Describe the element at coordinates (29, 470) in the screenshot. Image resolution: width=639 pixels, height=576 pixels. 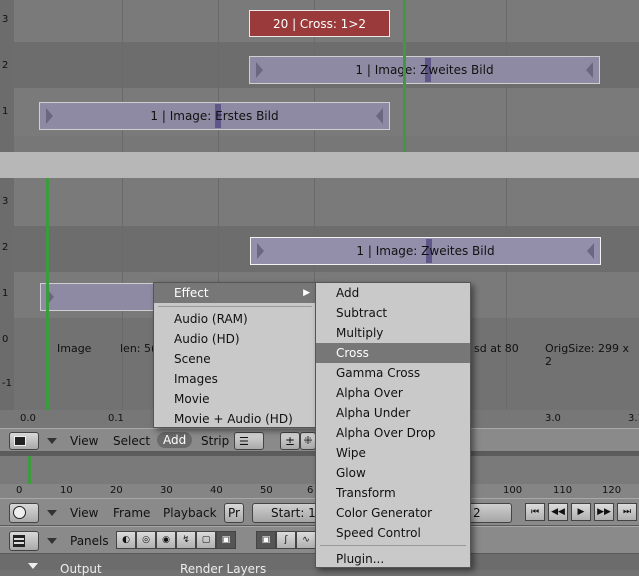
I see `timeline-playhead` at that location.